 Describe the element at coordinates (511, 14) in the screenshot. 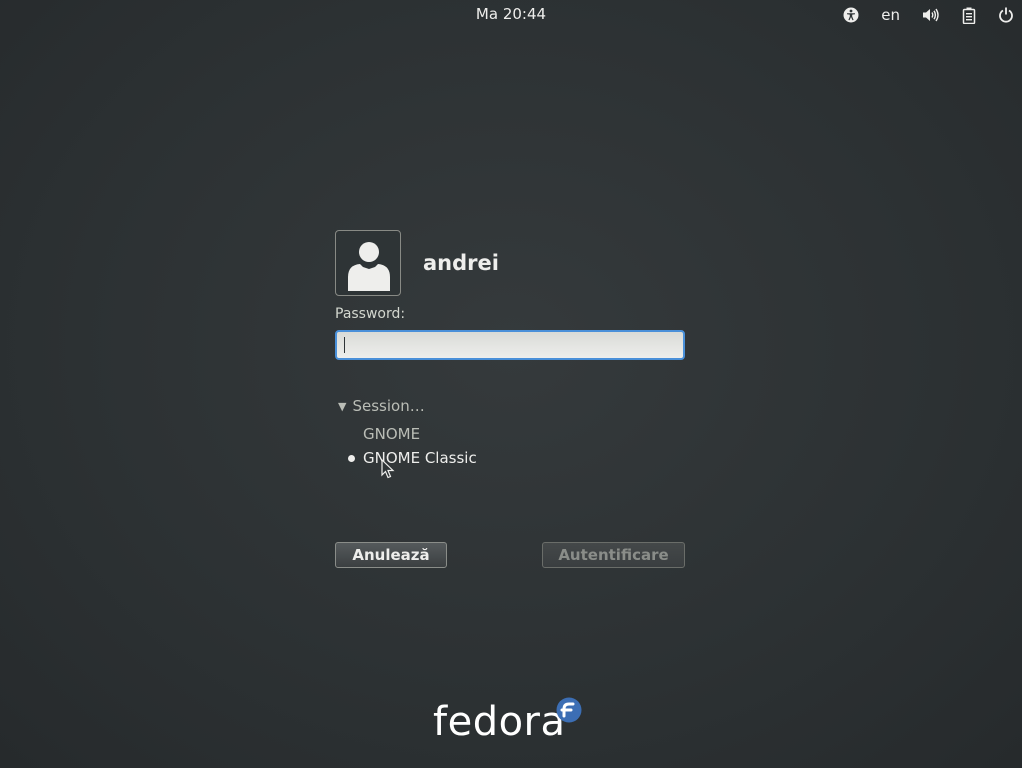

I see `top-bar: Ma 20:44 en` at that location.